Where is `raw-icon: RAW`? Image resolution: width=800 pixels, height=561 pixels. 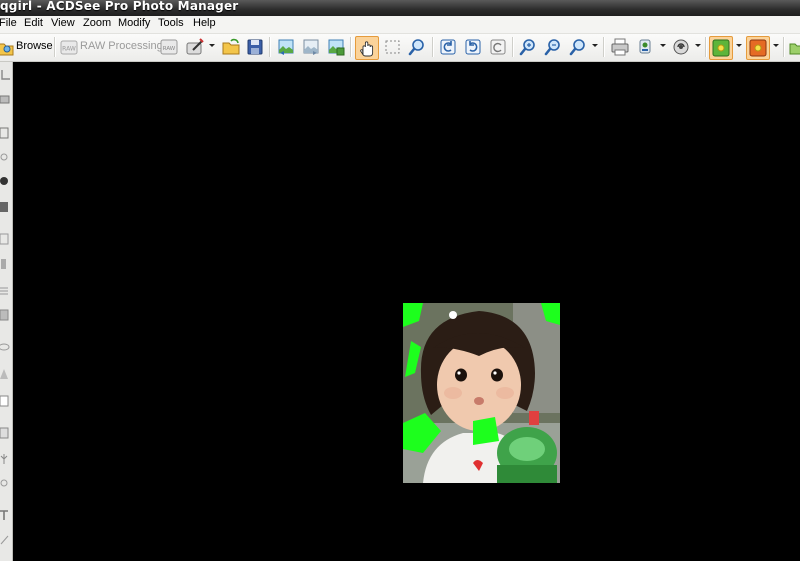 raw-icon: RAW is located at coordinates (69, 47).